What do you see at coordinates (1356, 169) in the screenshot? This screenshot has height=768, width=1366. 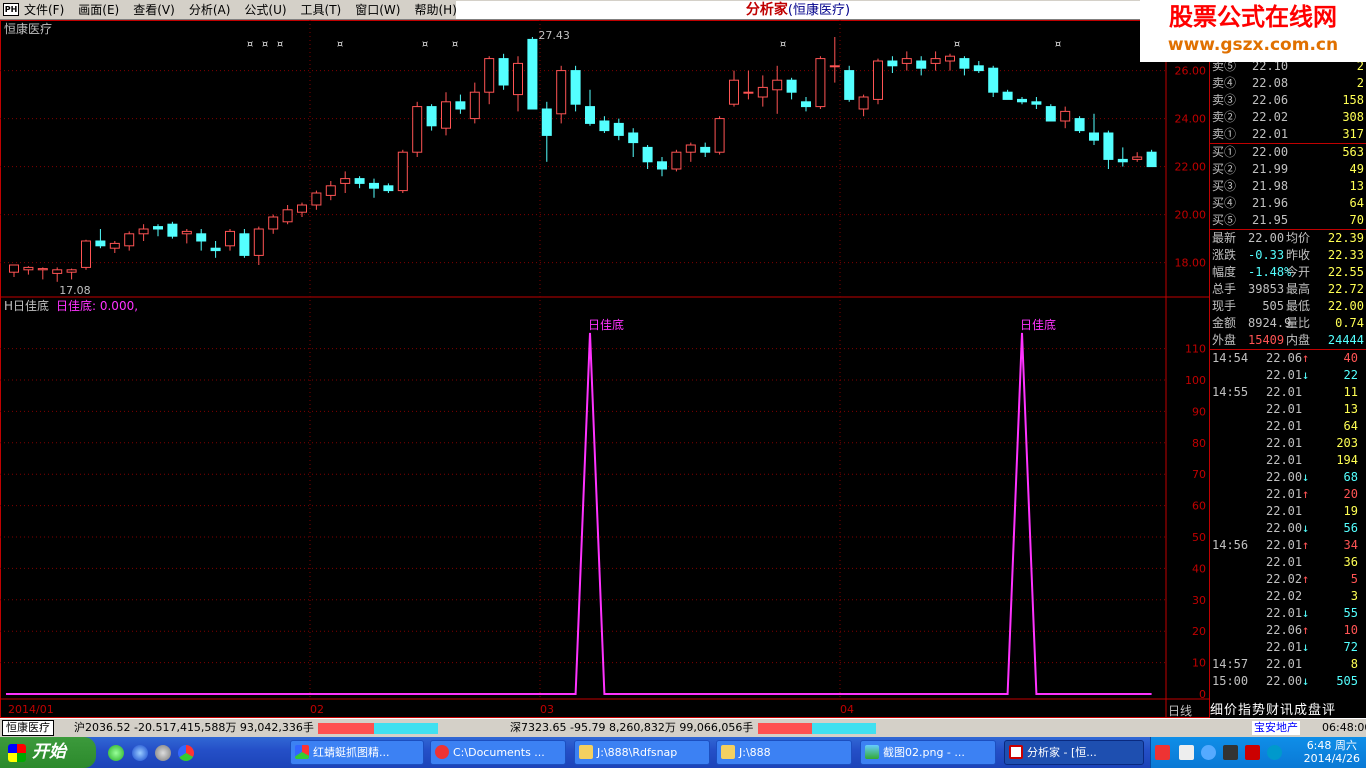 I see `book-volume: 49` at bounding box center [1356, 169].